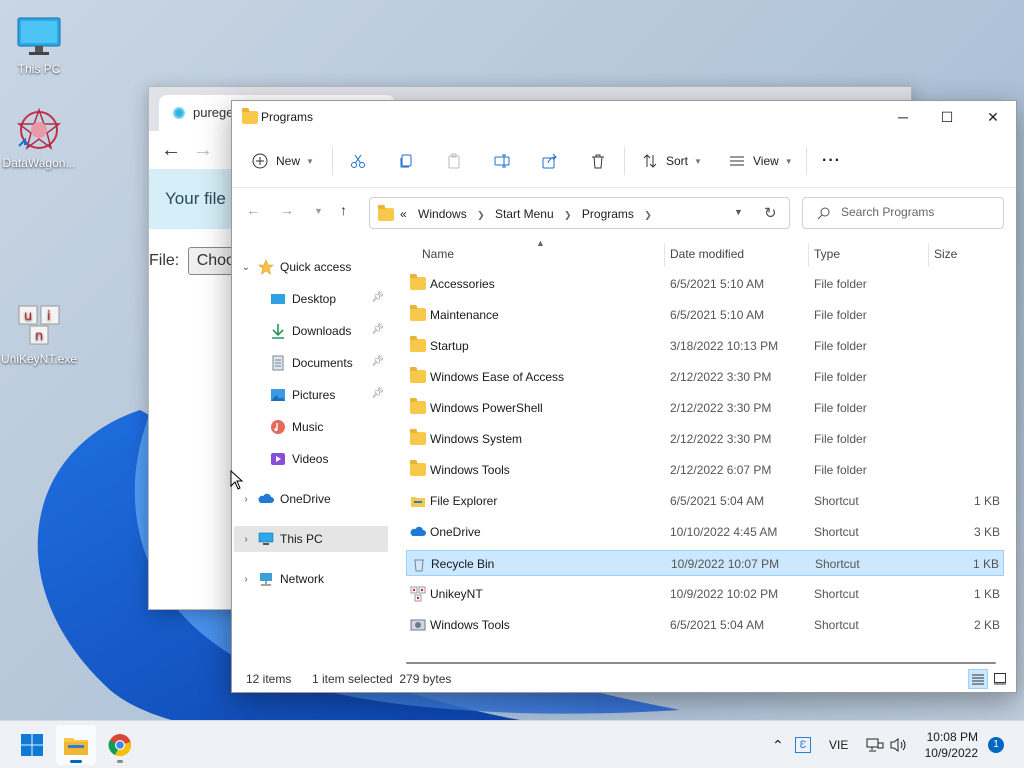 Image resolution: width=1024 pixels, height=768 pixels. I want to click on maximize-button: ☐, so click(947, 117).